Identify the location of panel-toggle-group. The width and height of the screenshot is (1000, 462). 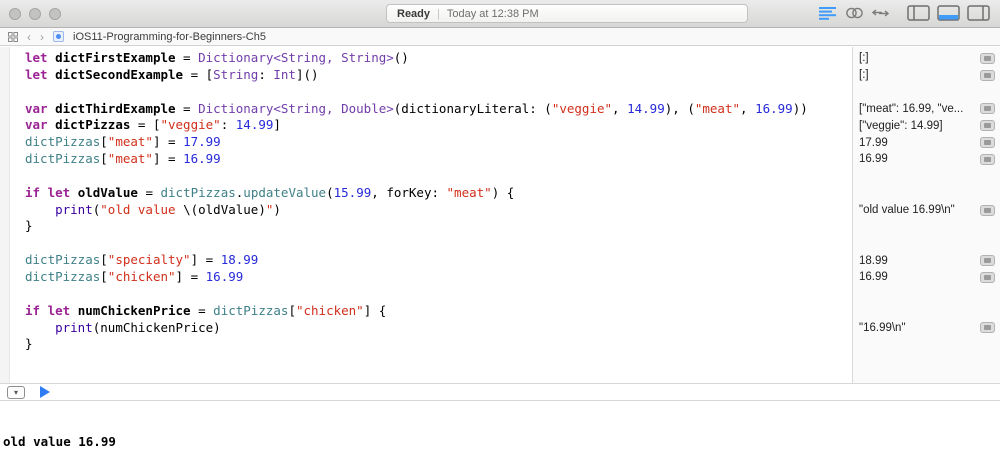
(948, 13).